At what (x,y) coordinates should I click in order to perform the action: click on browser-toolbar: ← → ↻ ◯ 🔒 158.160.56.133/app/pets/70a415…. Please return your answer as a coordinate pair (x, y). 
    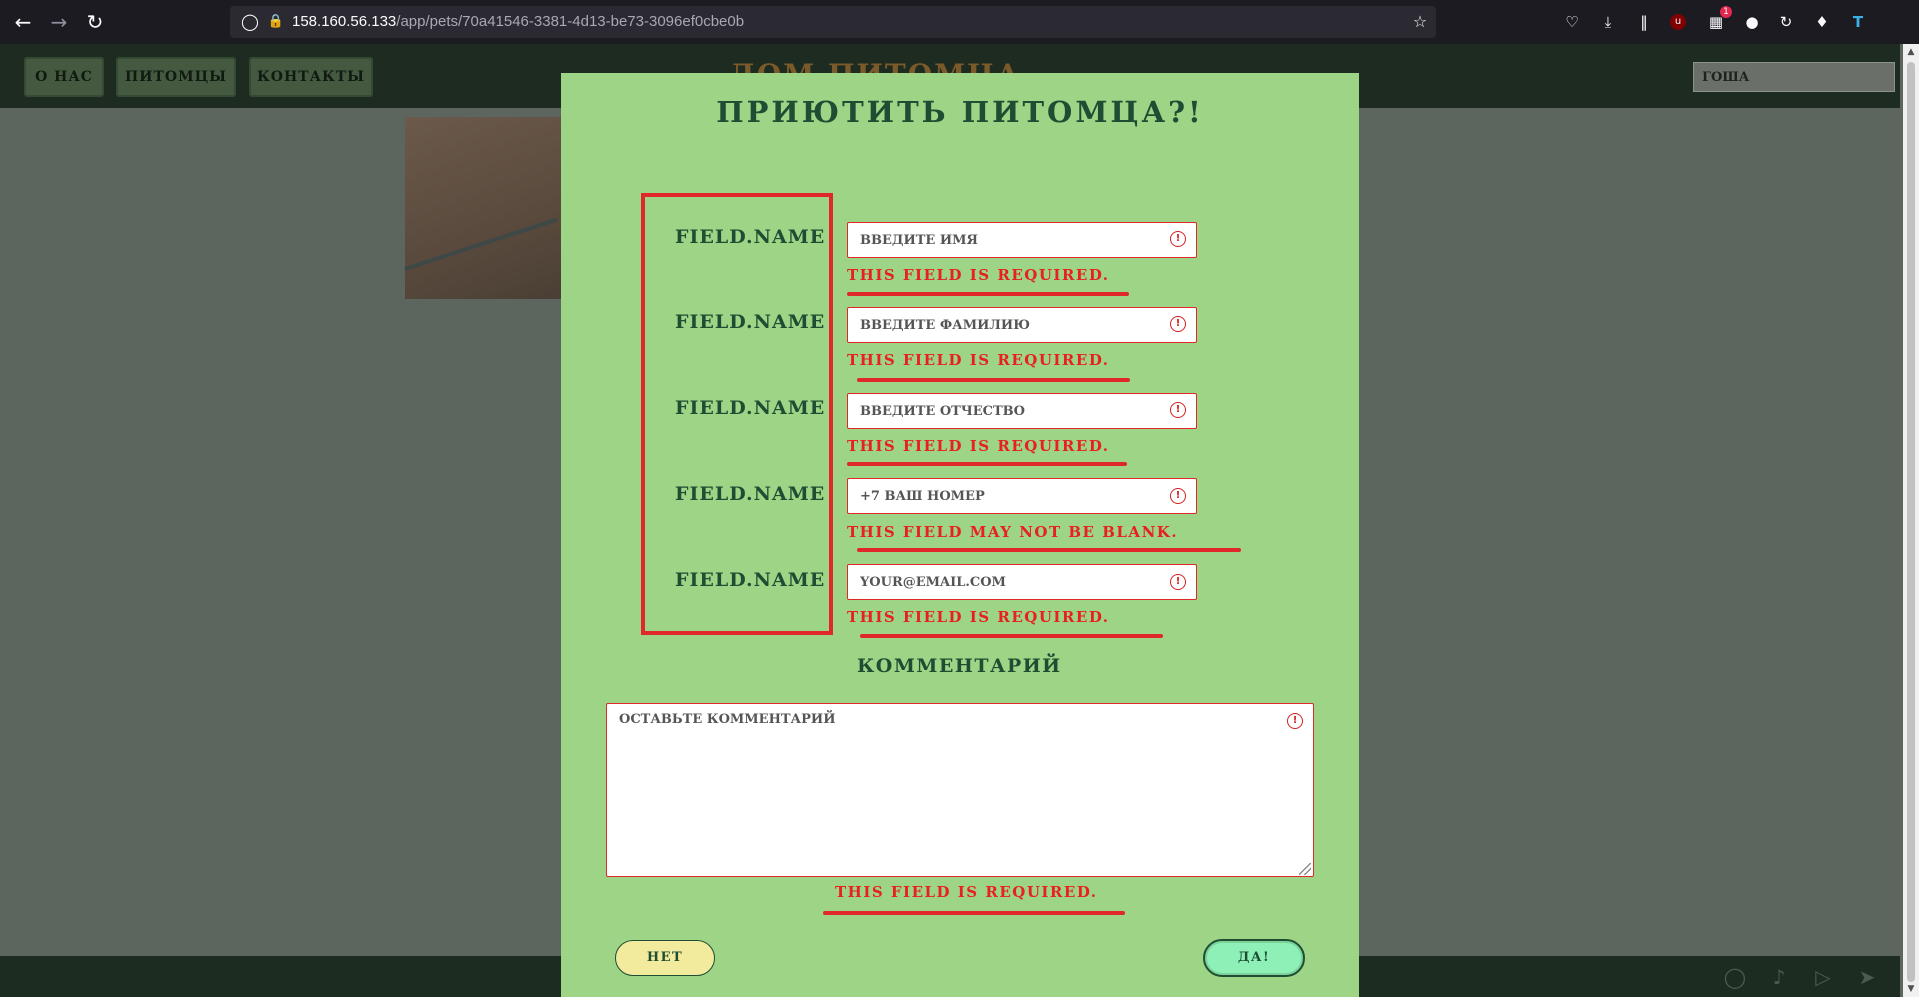
    Looking at the image, I should click on (959, 22).